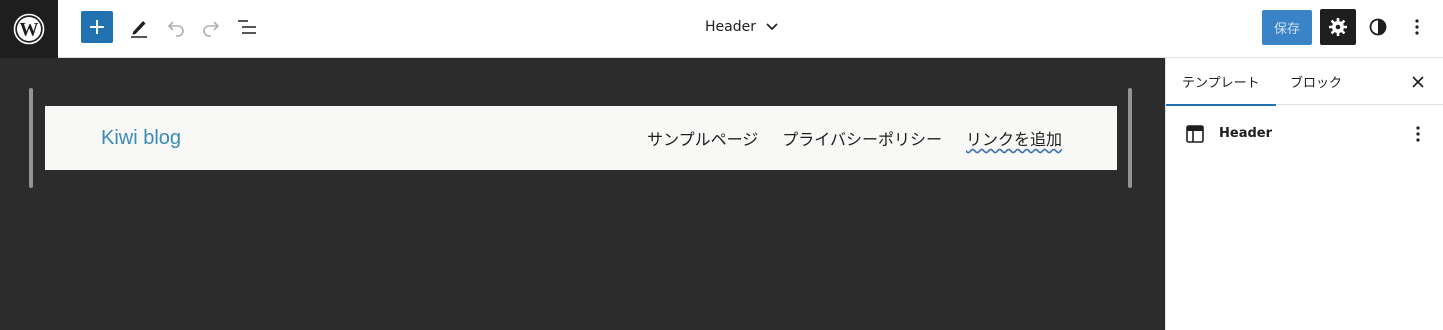 The height and width of the screenshot is (330, 1443). I want to click on template-options-button, so click(1418, 134).